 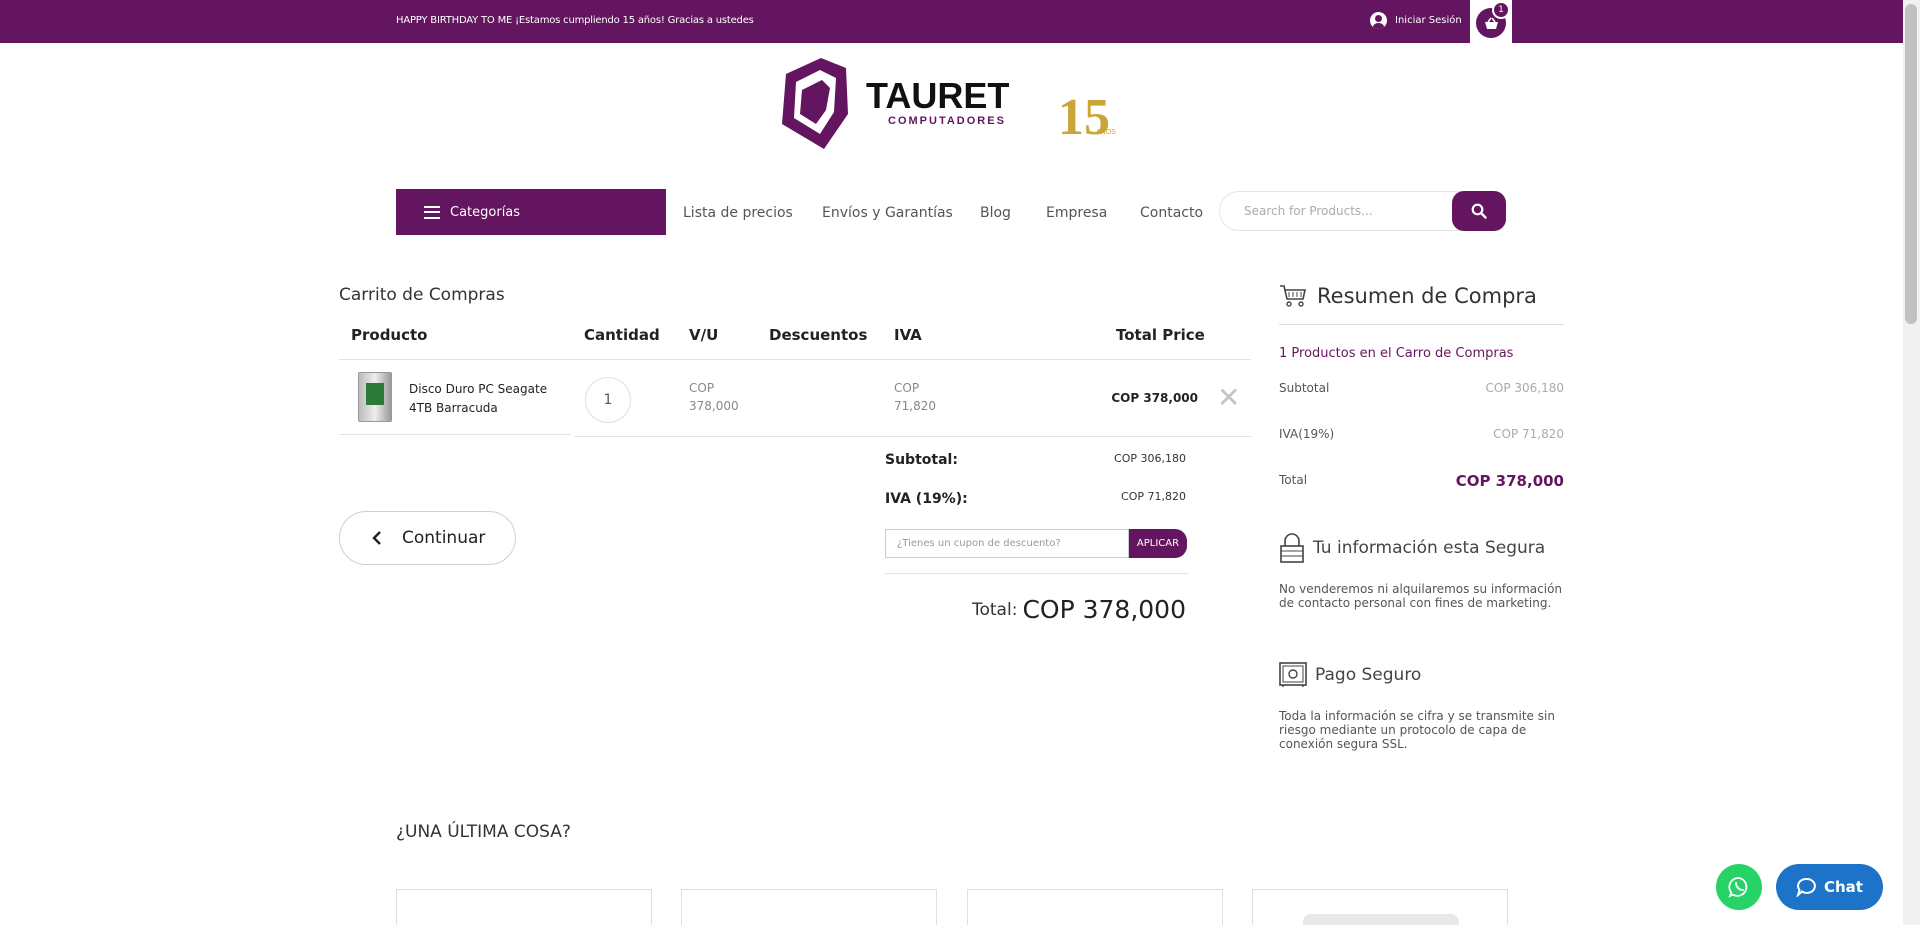 I want to click on whatsapp-button, so click(x=1739, y=887).